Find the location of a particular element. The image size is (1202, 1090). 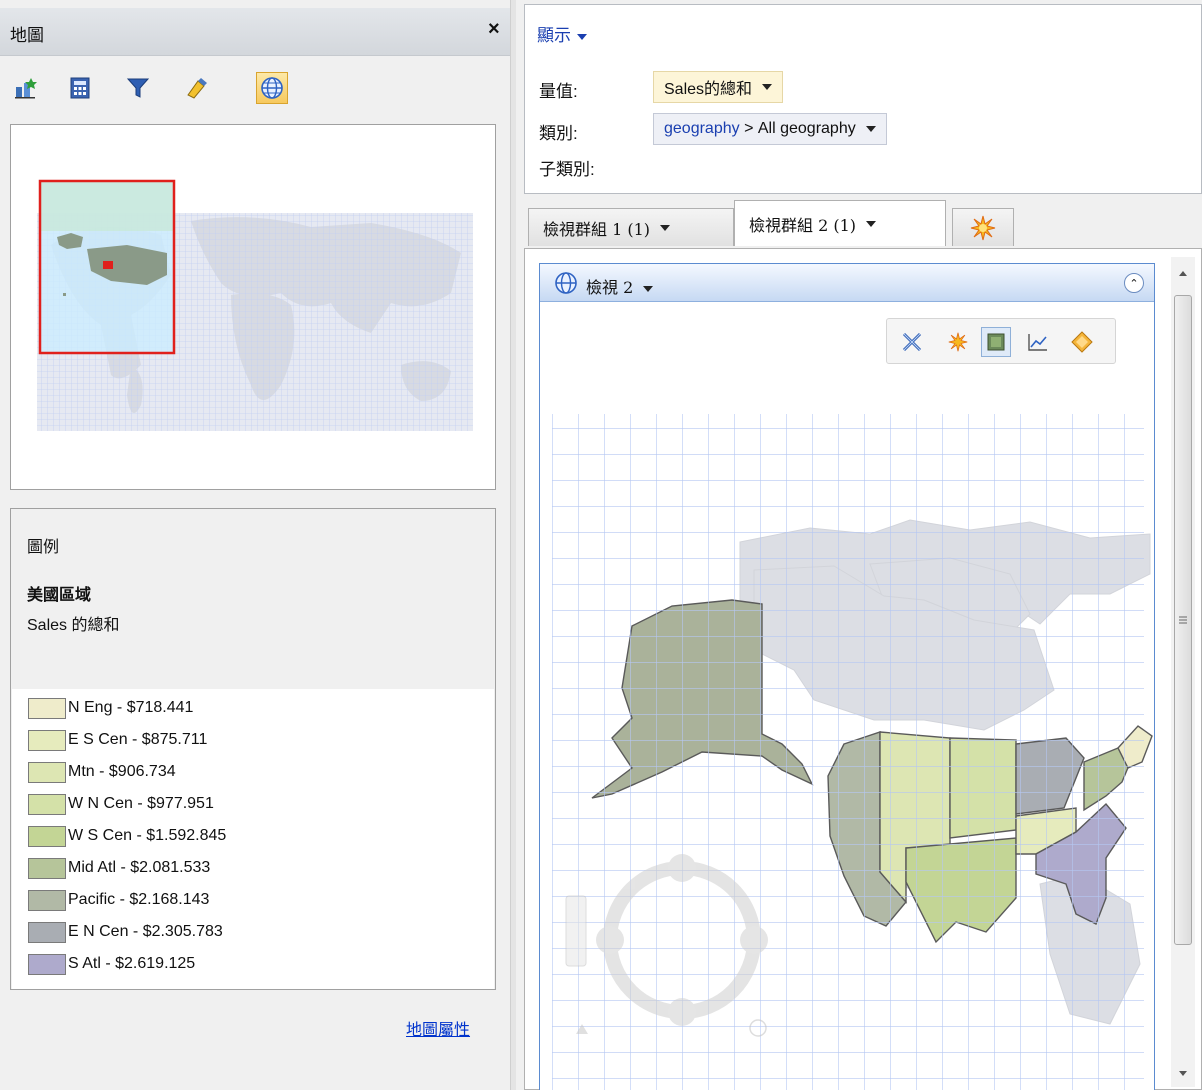

scrollbar-thumb is located at coordinates (1183, 620).